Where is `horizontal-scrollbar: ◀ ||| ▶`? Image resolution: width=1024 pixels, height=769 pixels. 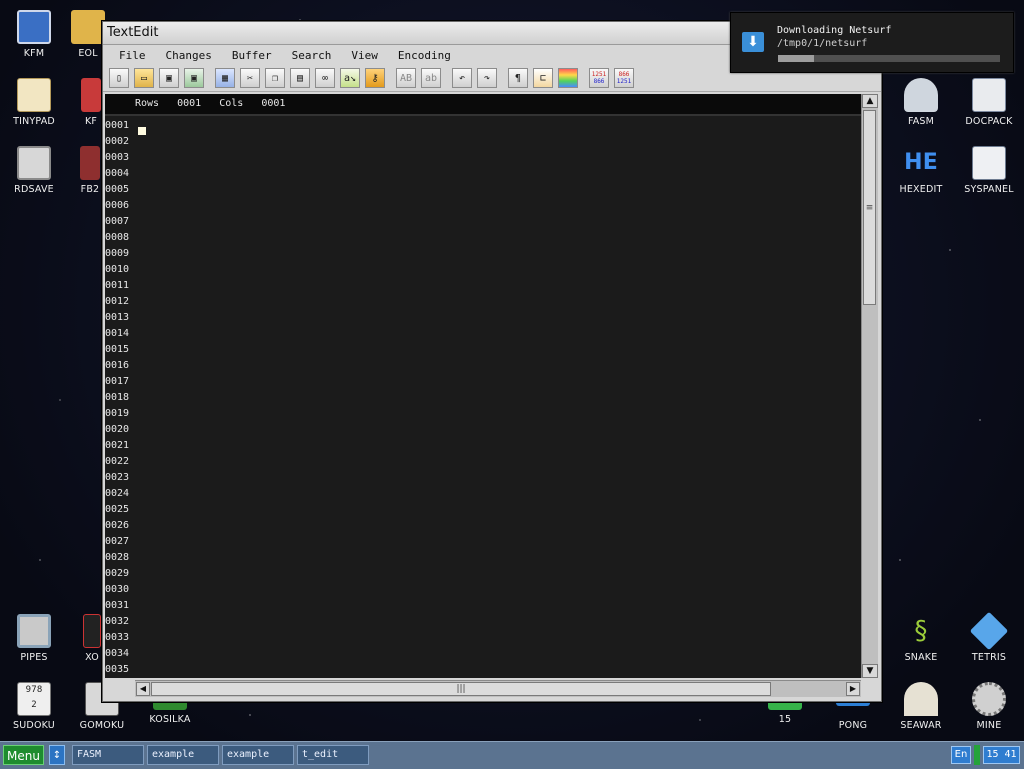 horizontal-scrollbar: ◀ ||| ▶ is located at coordinates (498, 688).